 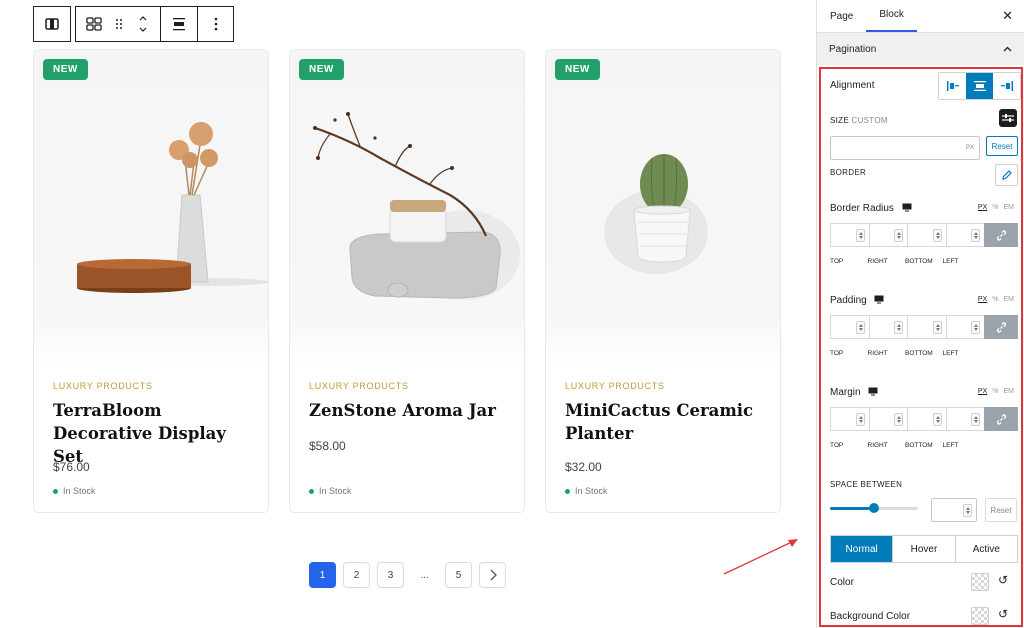 I want to click on border-radius-bottom-input, so click(x=926, y=235).